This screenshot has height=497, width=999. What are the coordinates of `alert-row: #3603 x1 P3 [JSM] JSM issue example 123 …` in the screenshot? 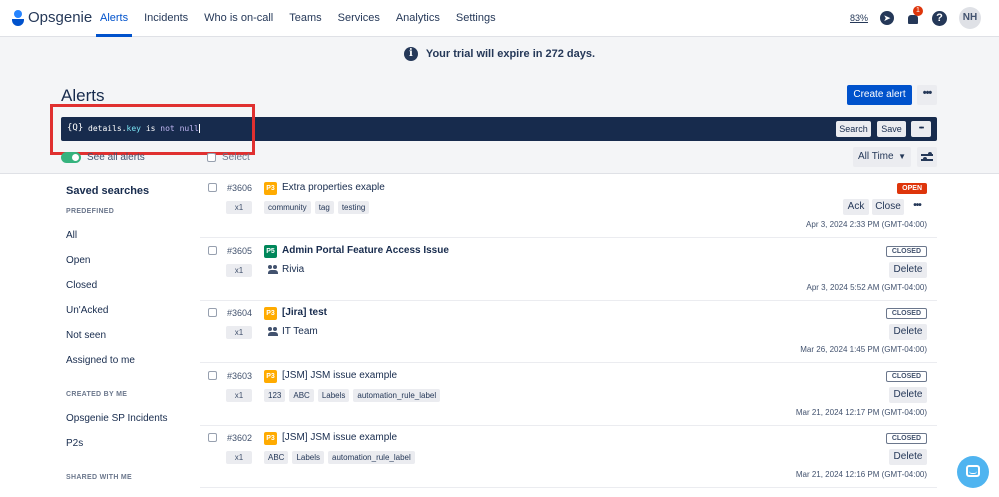 It's located at (568, 394).